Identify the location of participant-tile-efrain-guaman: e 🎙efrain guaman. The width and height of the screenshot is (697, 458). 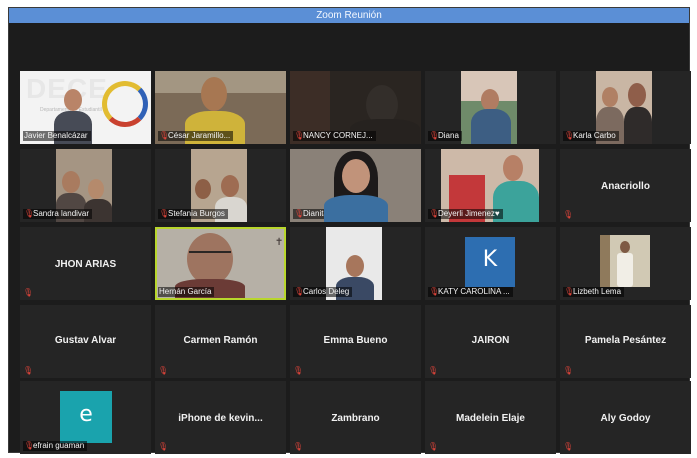
(85, 417).